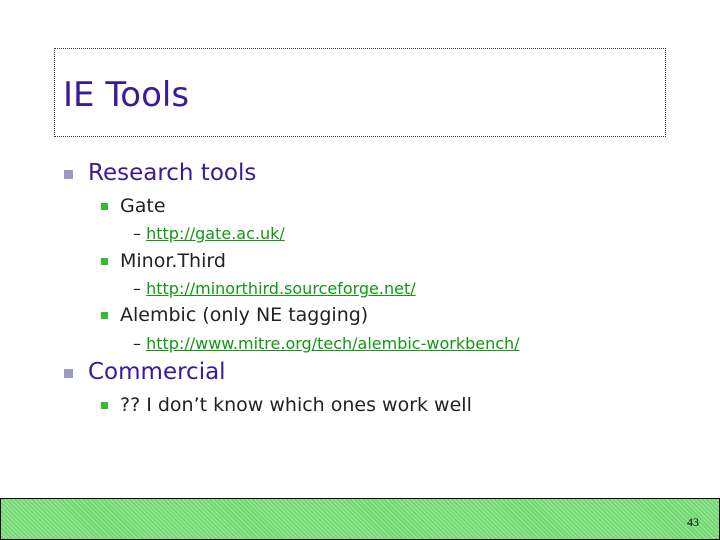 The width and height of the screenshot is (720, 540). I want to click on sub-bullet: – http://minorthird.sourceforge.net/, so click(274, 288).